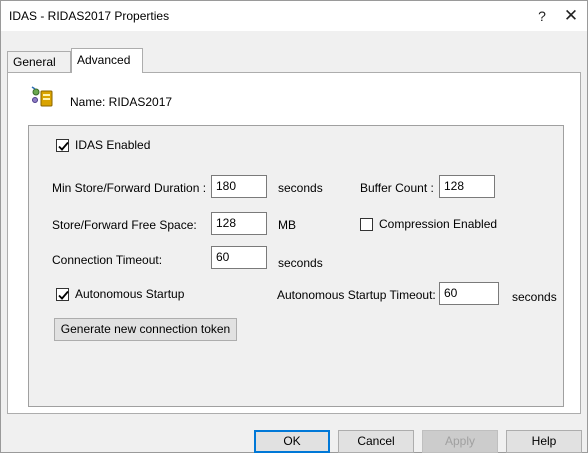  I want to click on min-store-forward-input: 180, so click(239, 186).